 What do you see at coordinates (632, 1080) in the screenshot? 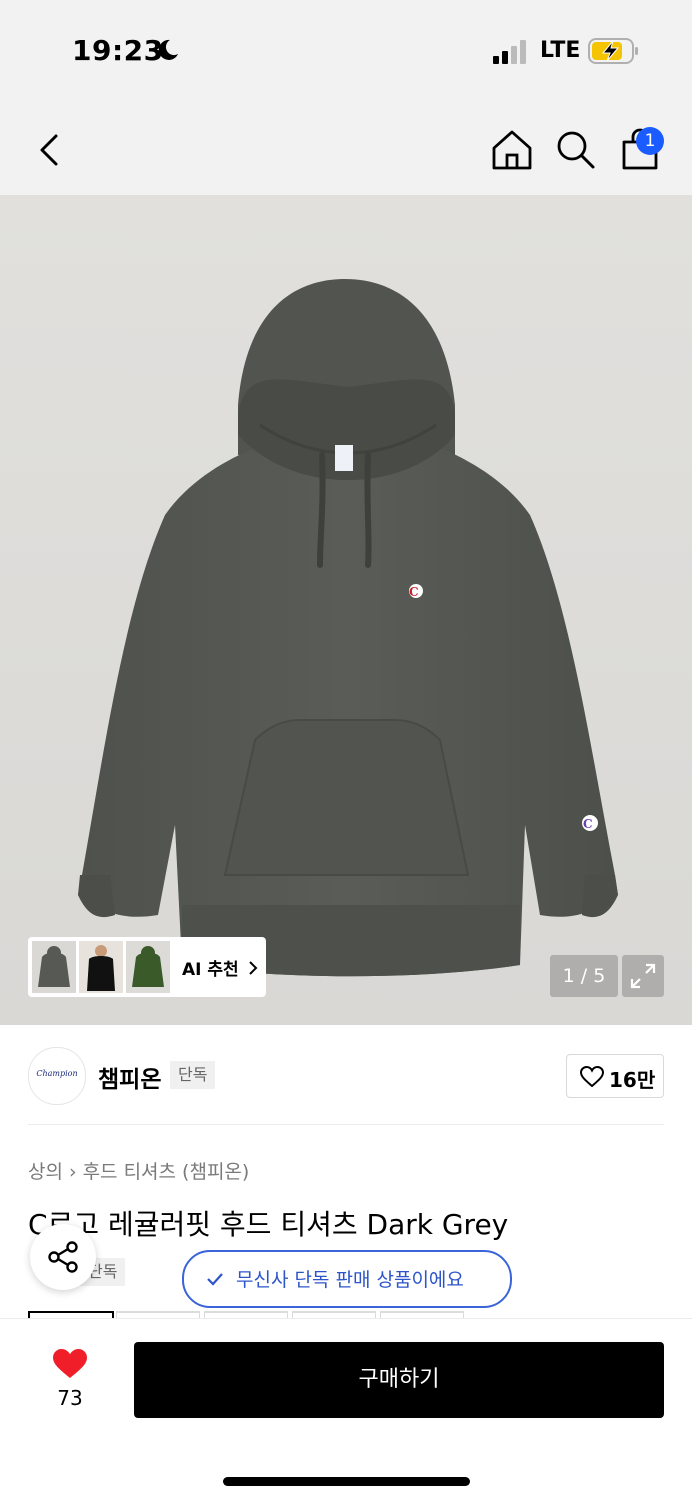
I see `brand-like-count: 16만` at bounding box center [632, 1080].